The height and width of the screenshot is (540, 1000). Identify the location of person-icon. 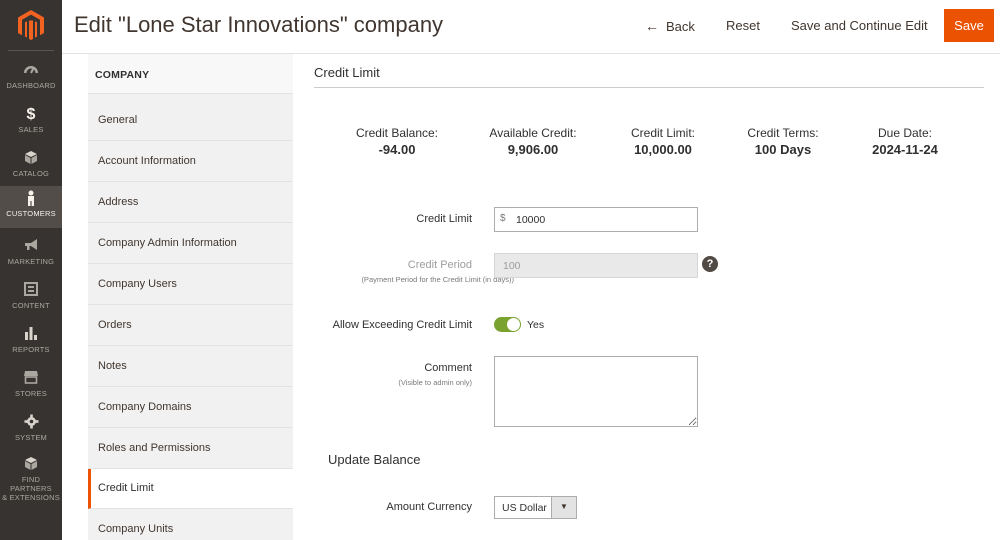
(31, 198).